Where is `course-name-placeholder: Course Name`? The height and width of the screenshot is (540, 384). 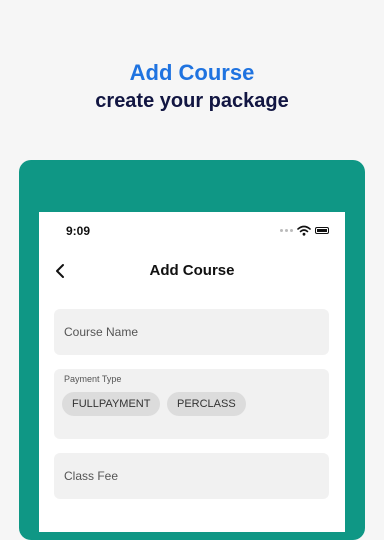
course-name-placeholder: Course Name is located at coordinates (101, 332).